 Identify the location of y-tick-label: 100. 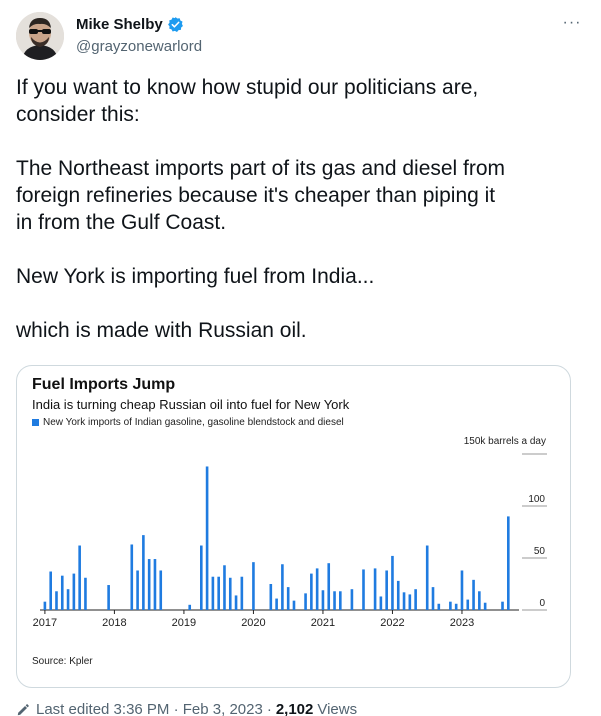
(536, 499).